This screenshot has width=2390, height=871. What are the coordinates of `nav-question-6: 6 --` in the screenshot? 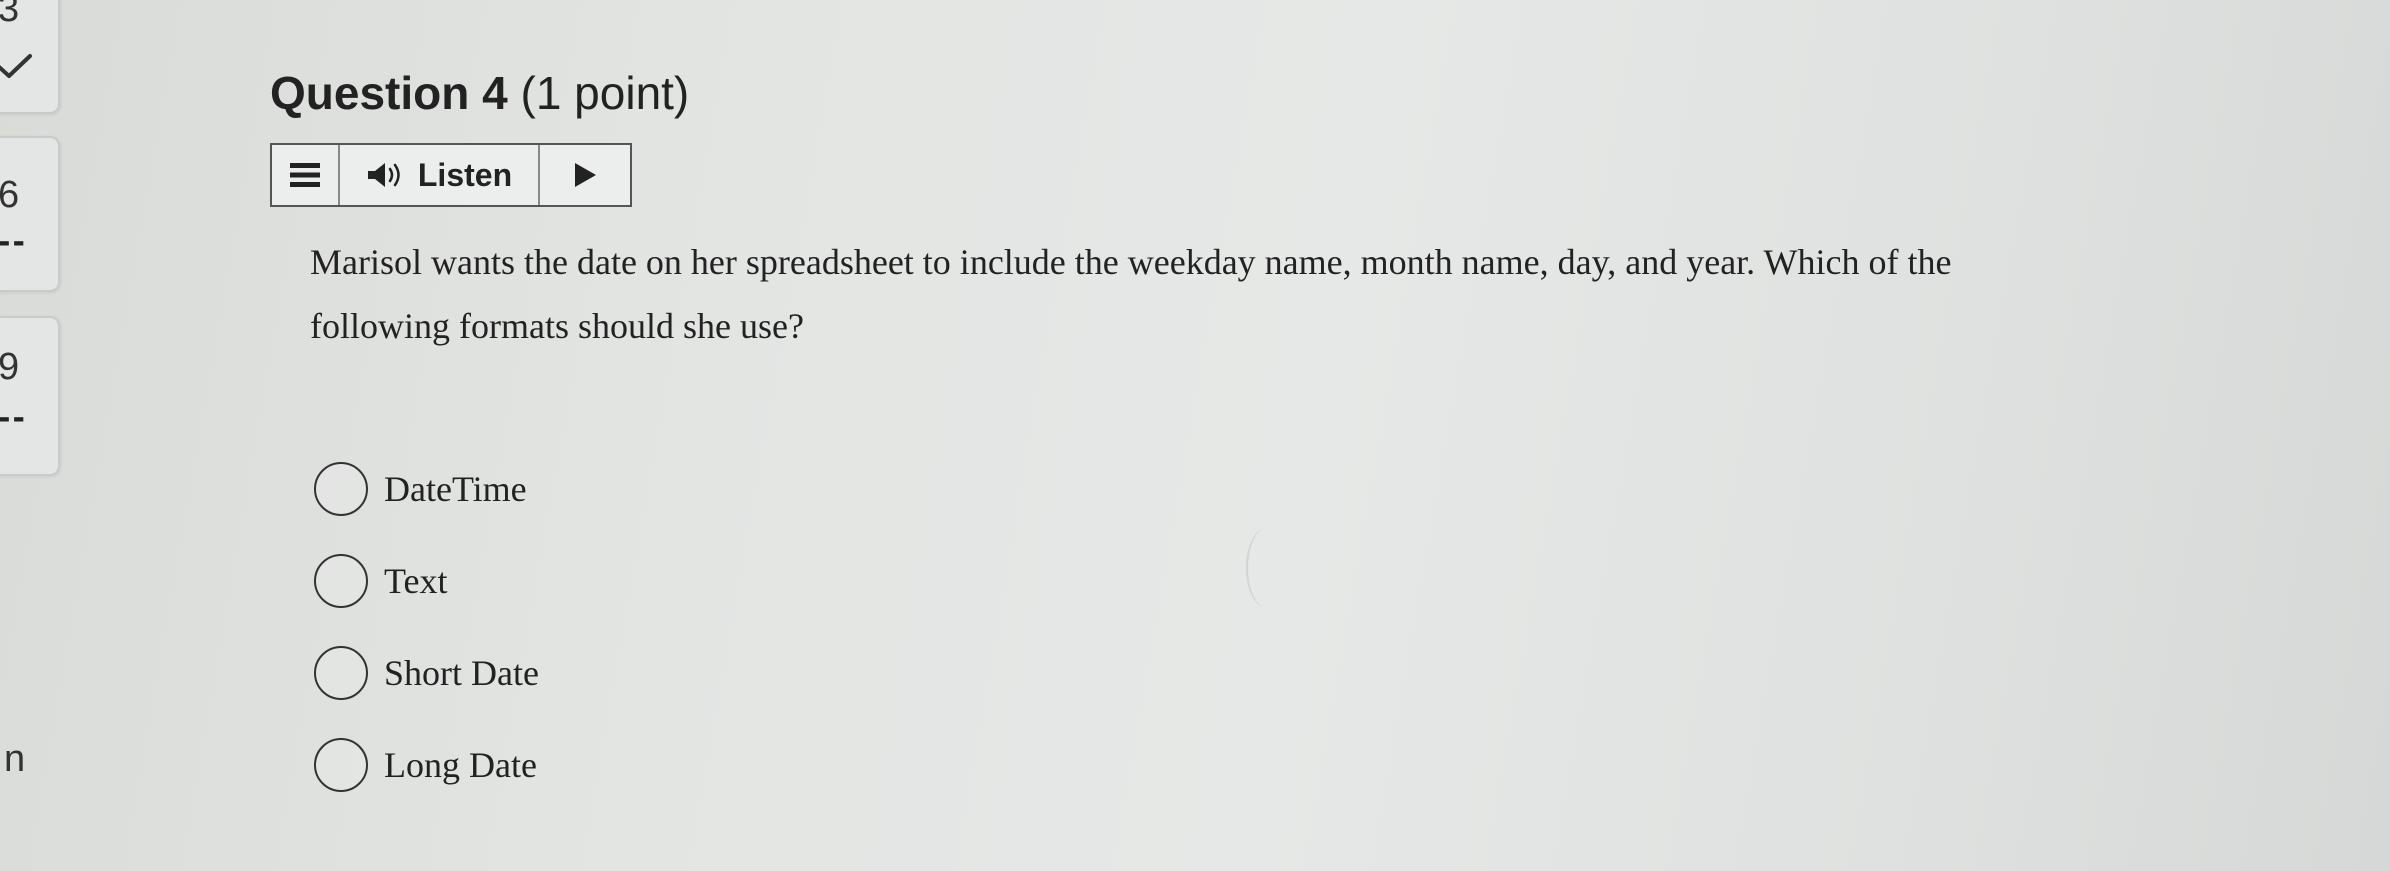 It's located at (30, 214).